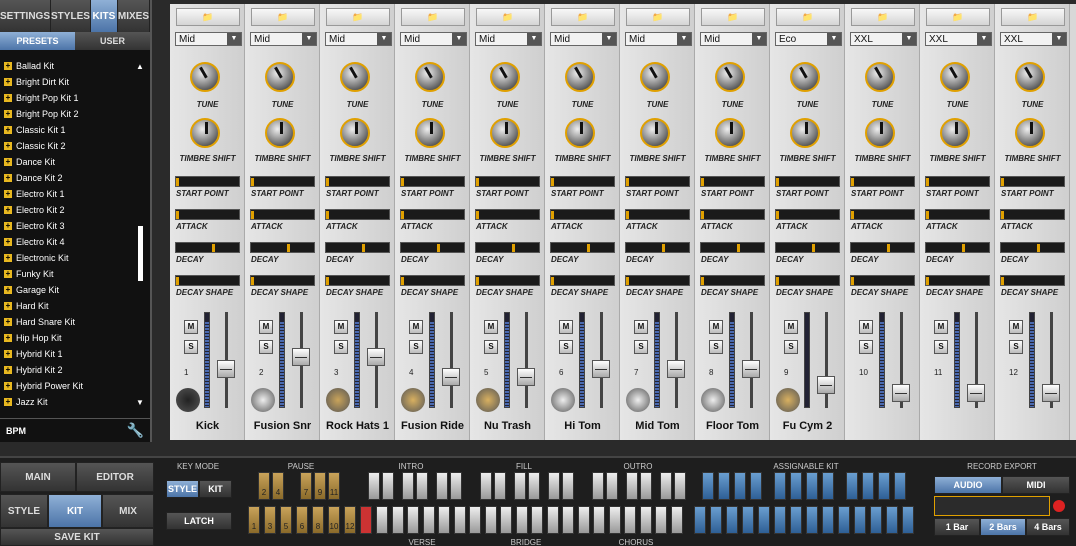 The image size is (1076, 546). Describe the element at coordinates (104, 16) in the screenshot. I see `tab-kits: KITS` at that location.